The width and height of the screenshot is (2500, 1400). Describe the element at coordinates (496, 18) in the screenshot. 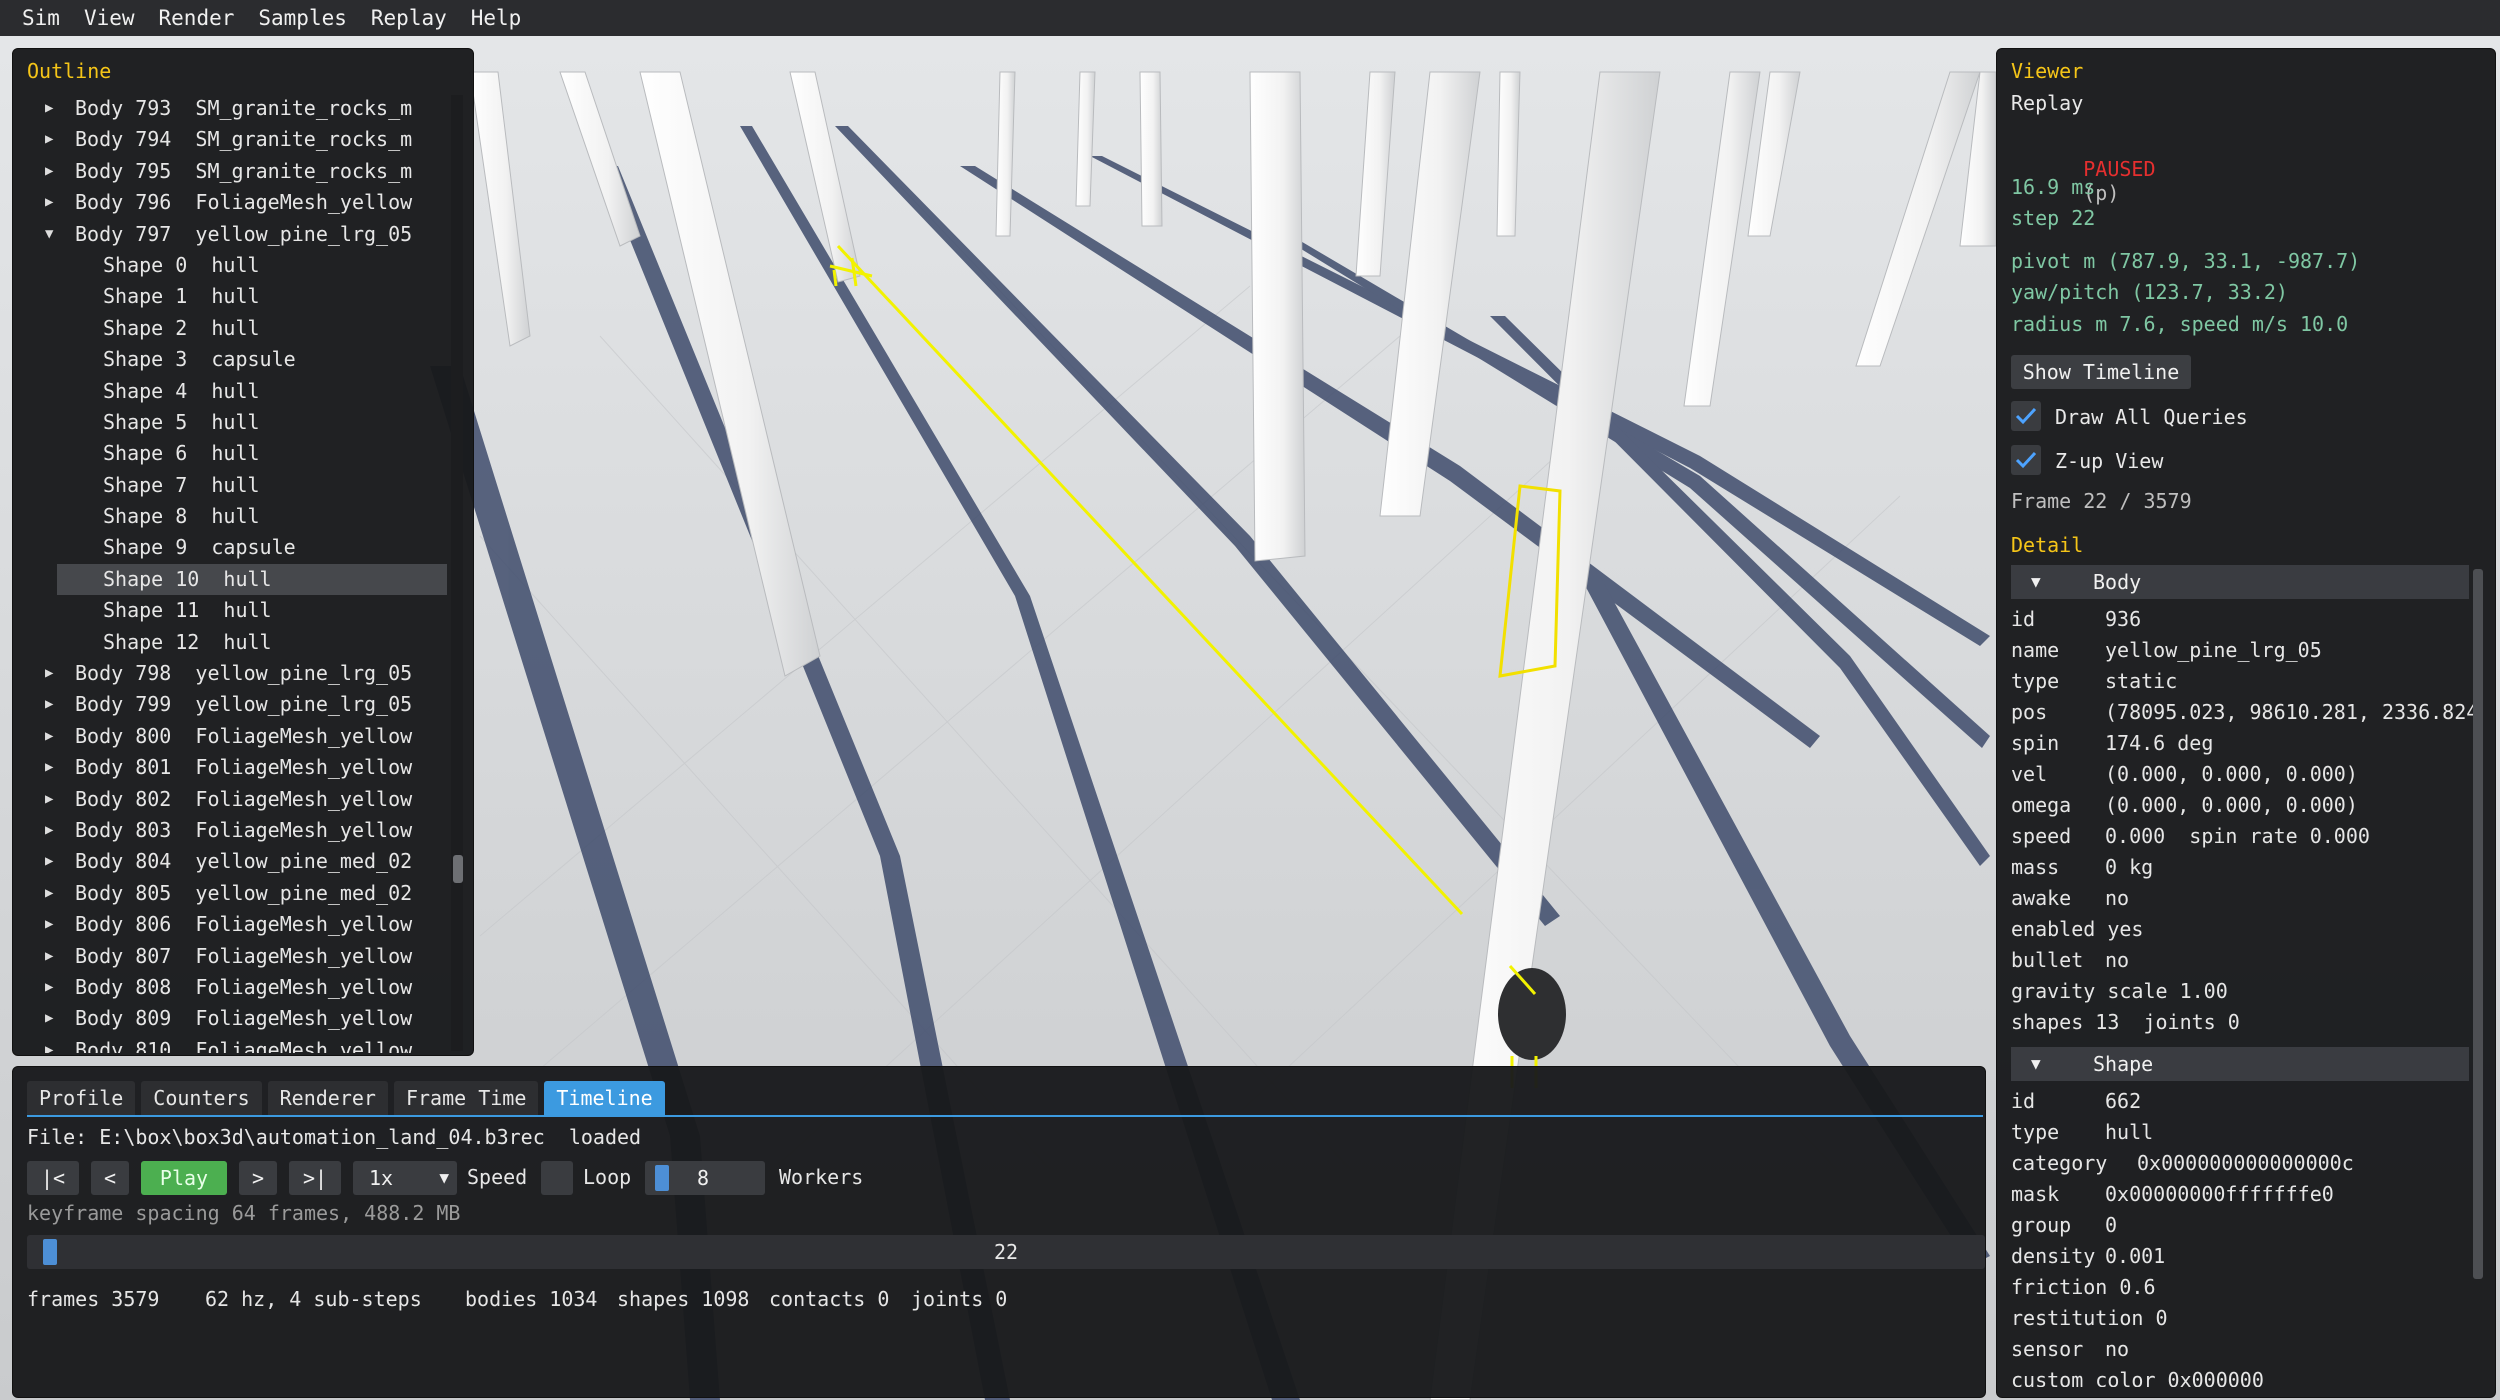

I see `menu-help: Help` at that location.